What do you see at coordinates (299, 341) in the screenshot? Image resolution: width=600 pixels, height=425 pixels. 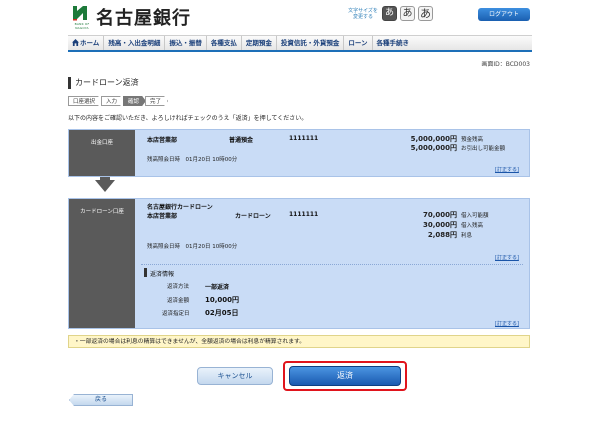 I see `notice-message: ・一部返済の場合は利息の精算はできませんが、全額返済の場合は利息が精算されます。` at bounding box center [299, 341].